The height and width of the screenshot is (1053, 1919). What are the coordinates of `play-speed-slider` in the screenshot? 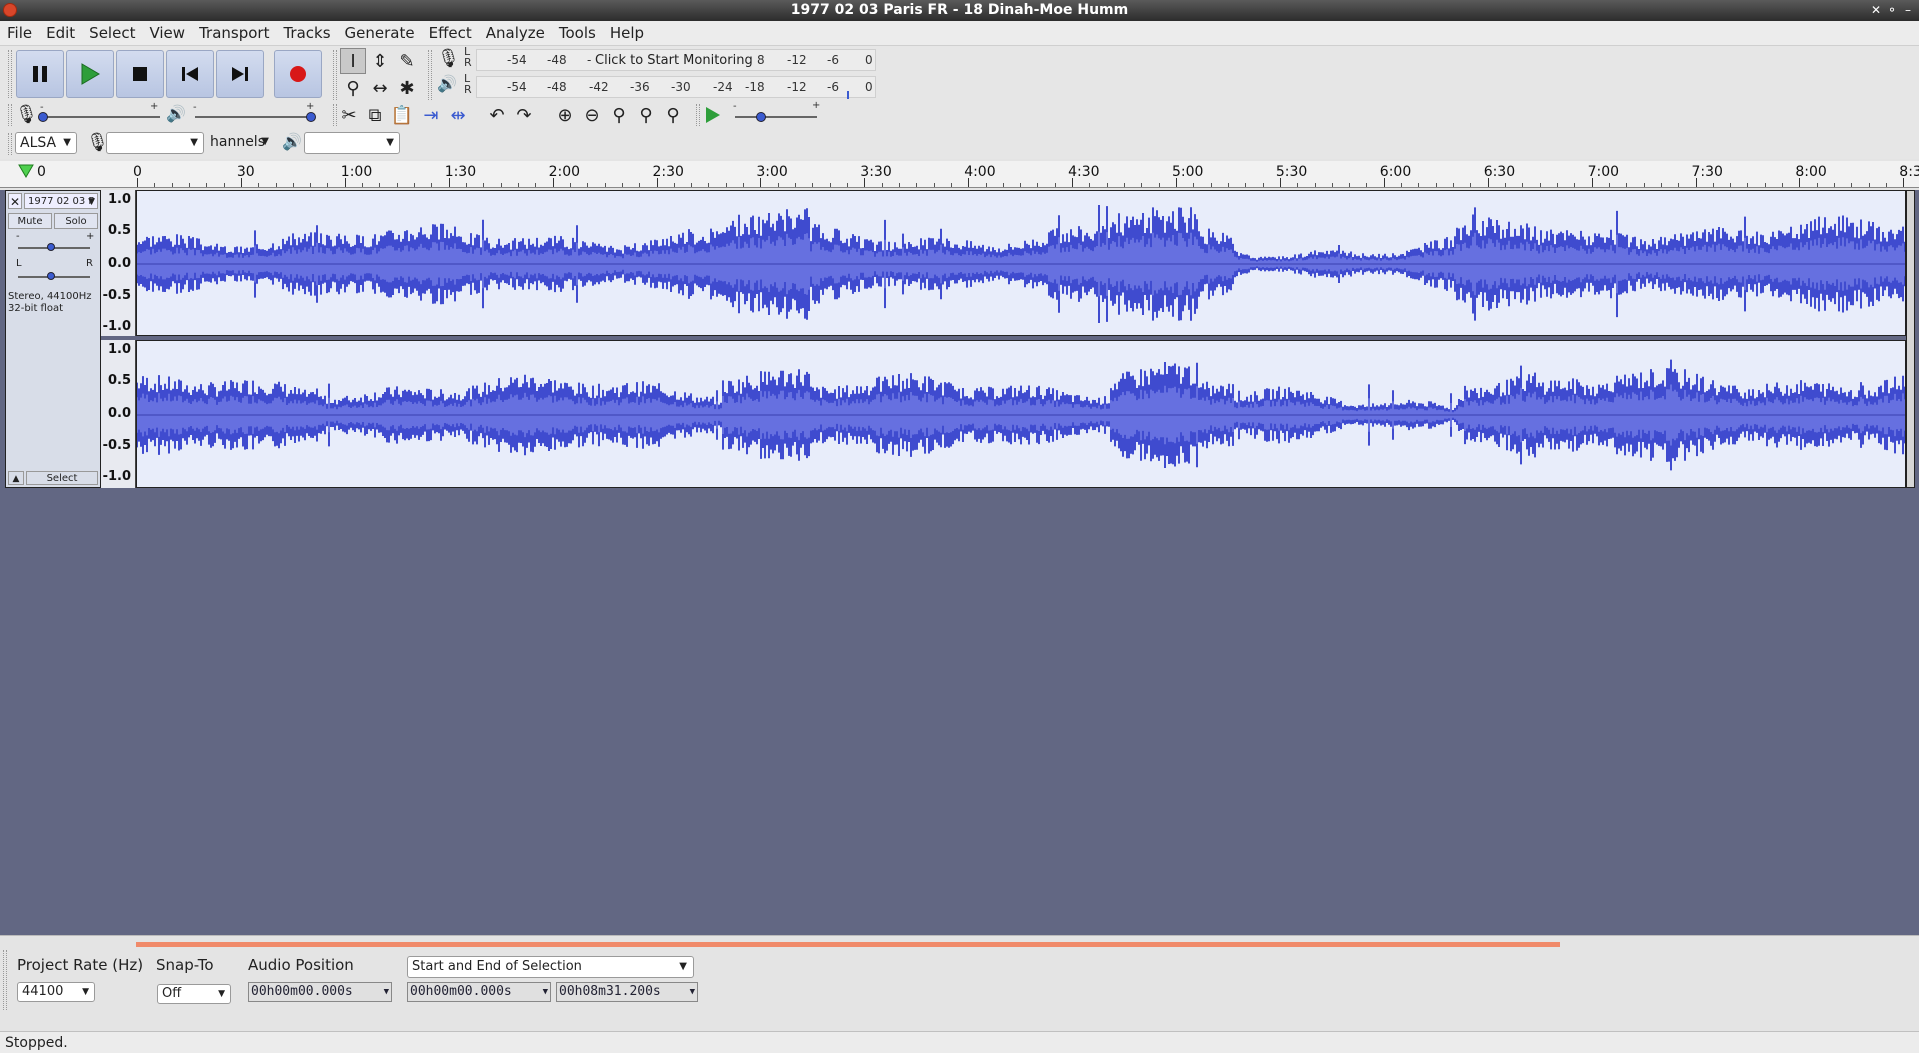 It's located at (776, 117).